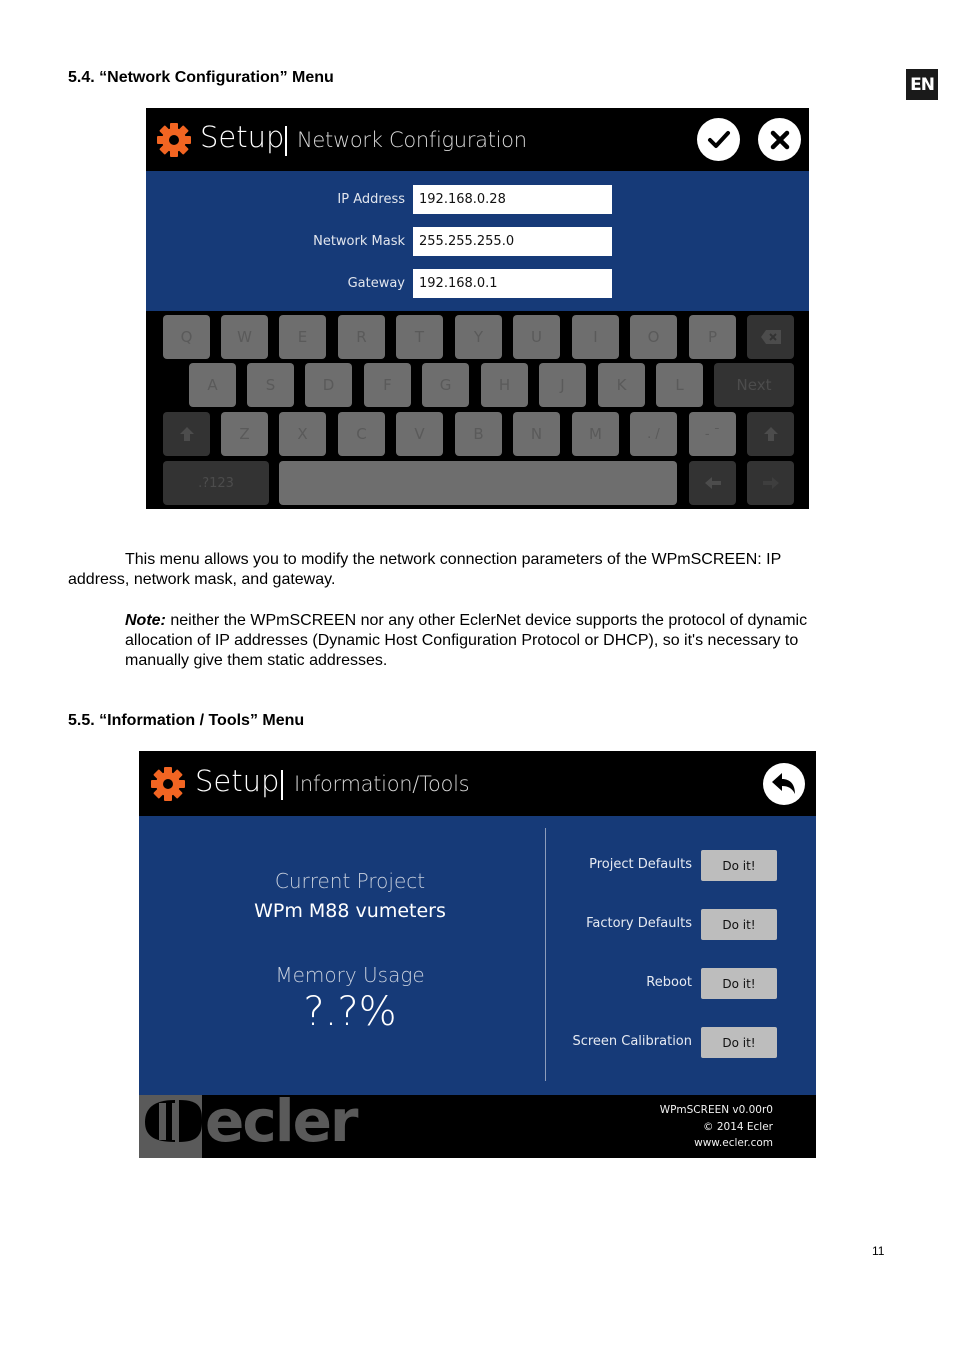 This screenshot has width=954, height=1351. I want to click on key: R, so click(361, 337).